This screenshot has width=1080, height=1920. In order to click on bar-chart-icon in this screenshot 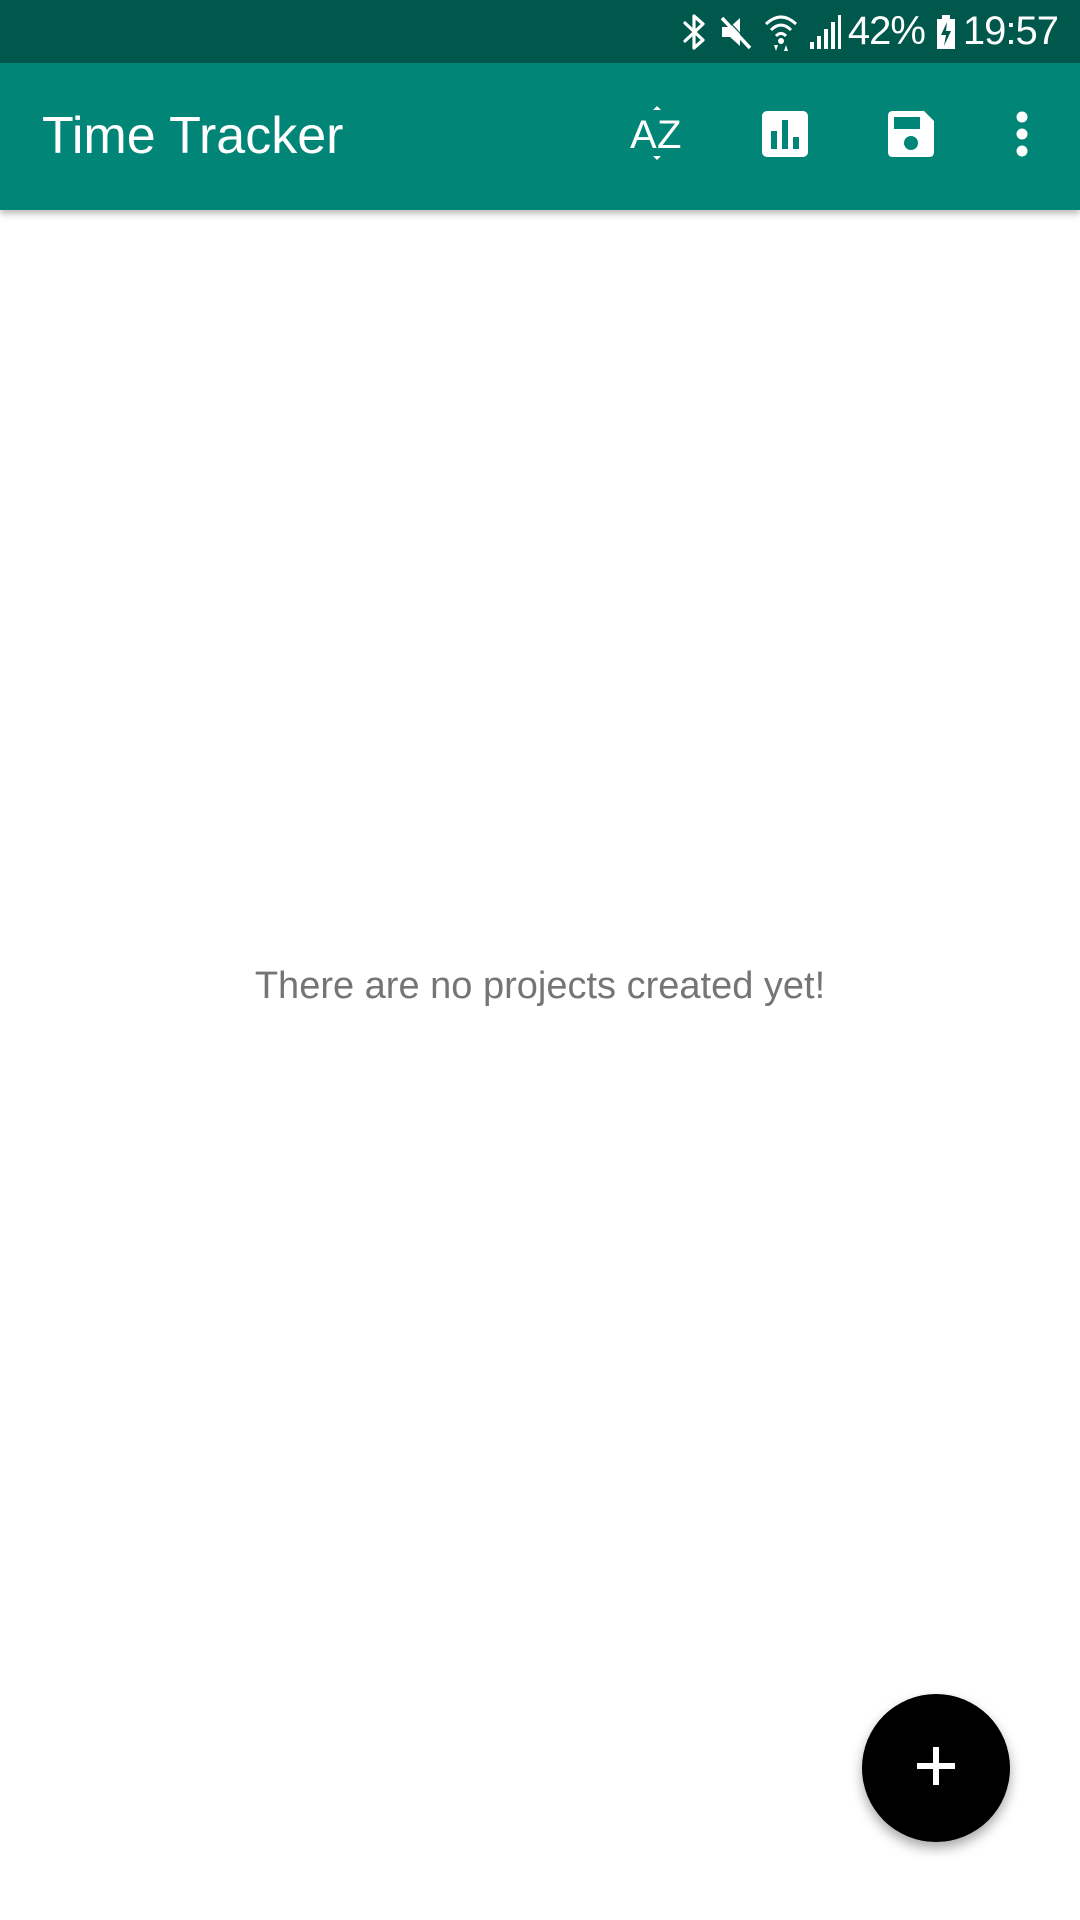, I will do `click(785, 136)`.